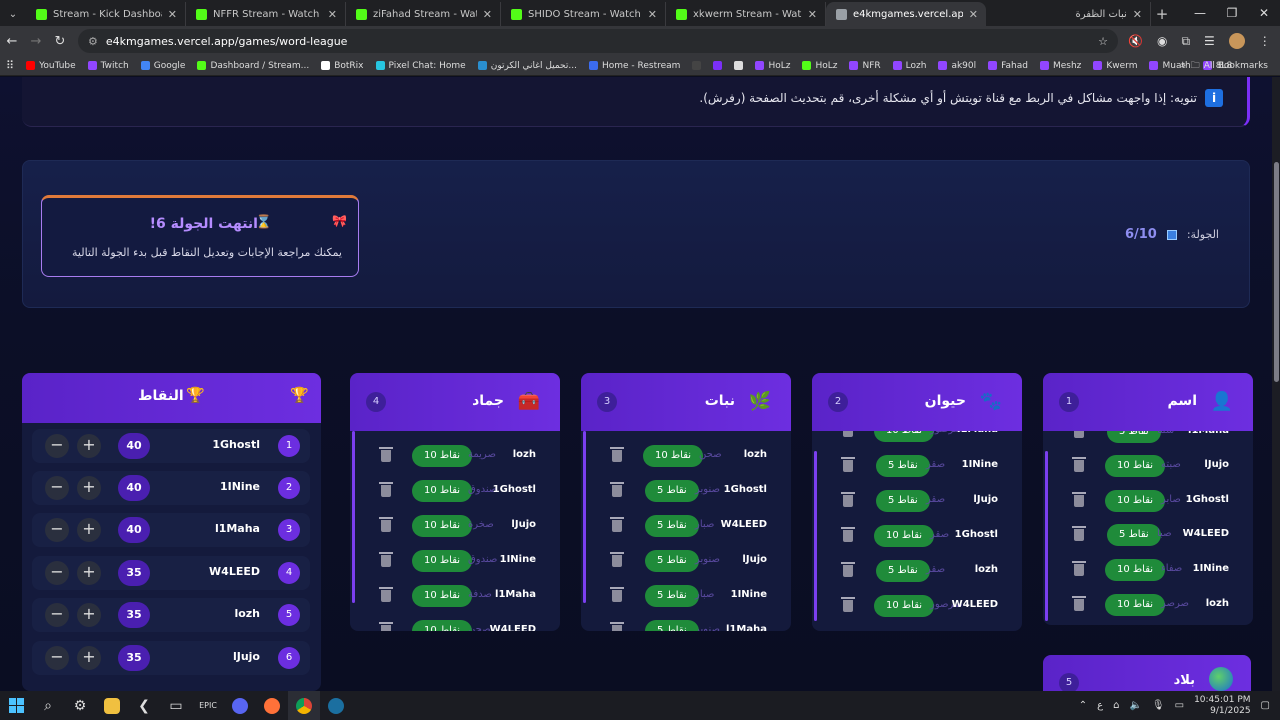 The height and width of the screenshot is (720, 1280). I want to click on forward-icon: →, so click(36, 41).